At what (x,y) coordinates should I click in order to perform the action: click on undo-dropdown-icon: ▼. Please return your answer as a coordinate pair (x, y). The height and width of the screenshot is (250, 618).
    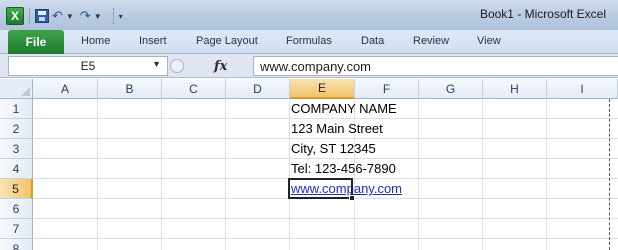
    Looking at the image, I should click on (70, 16).